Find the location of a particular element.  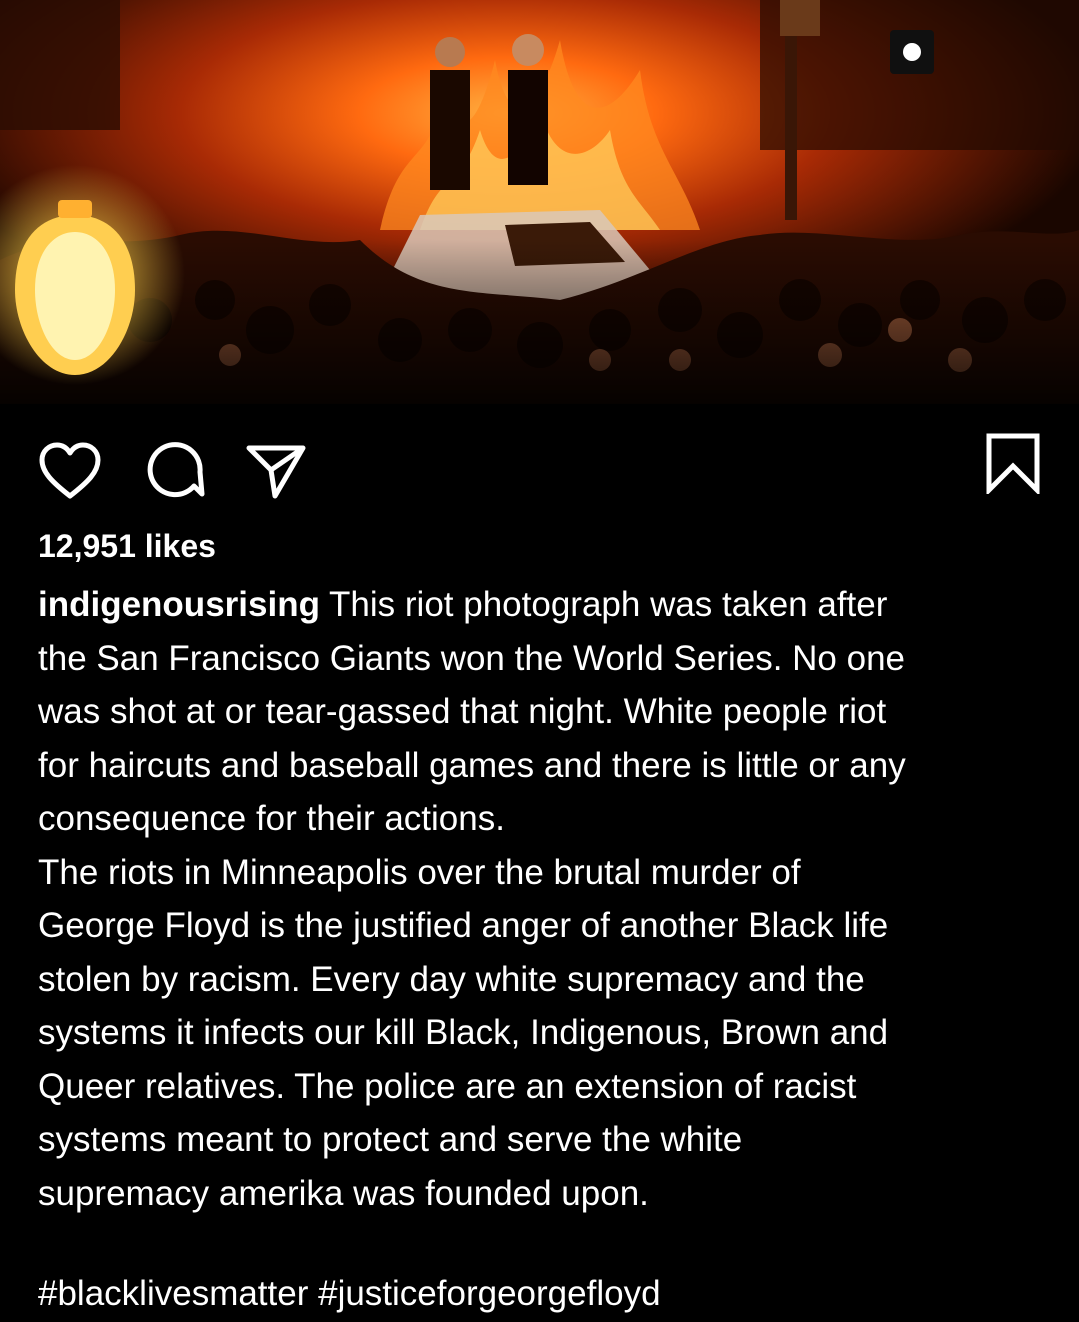

bookmark-icon is located at coordinates (1013, 463).